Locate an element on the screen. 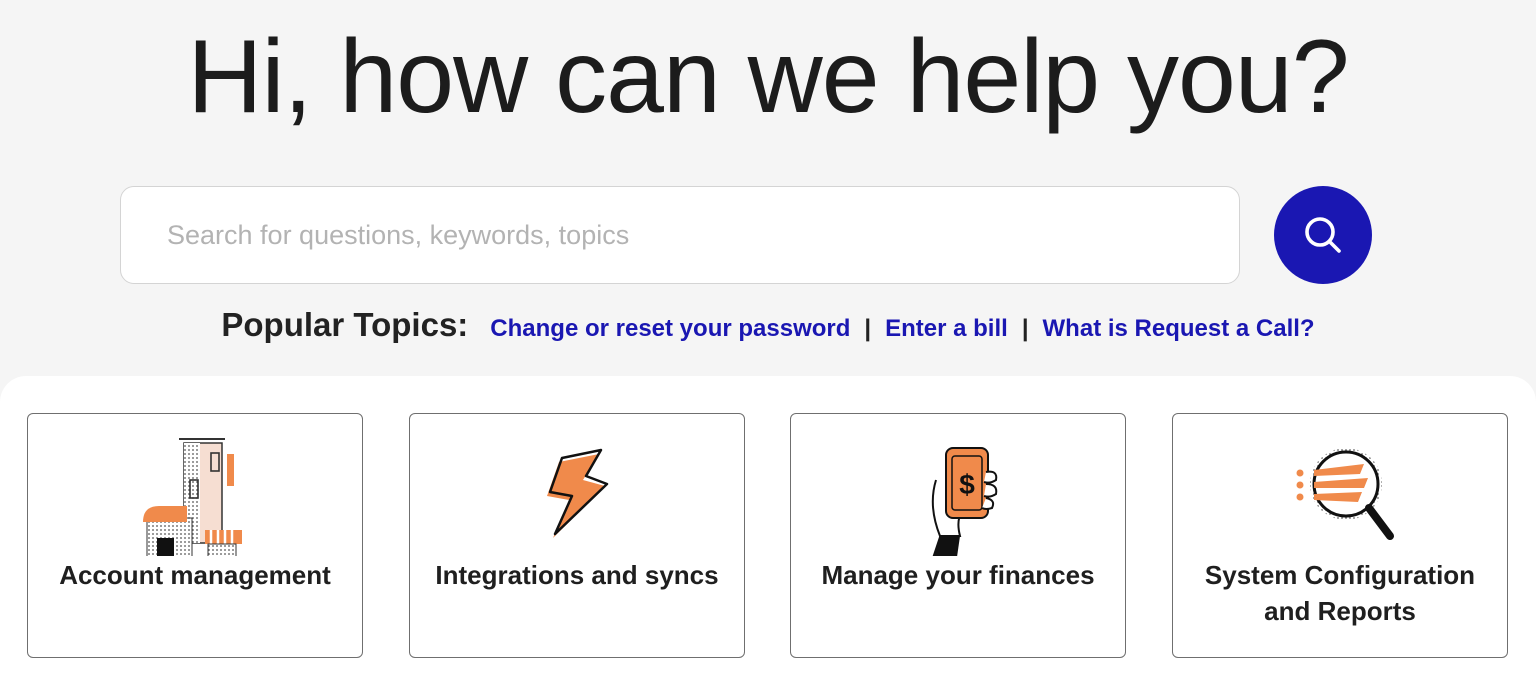 This screenshot has width=1536, height=687. search-input is located at coordinates (680, 235).